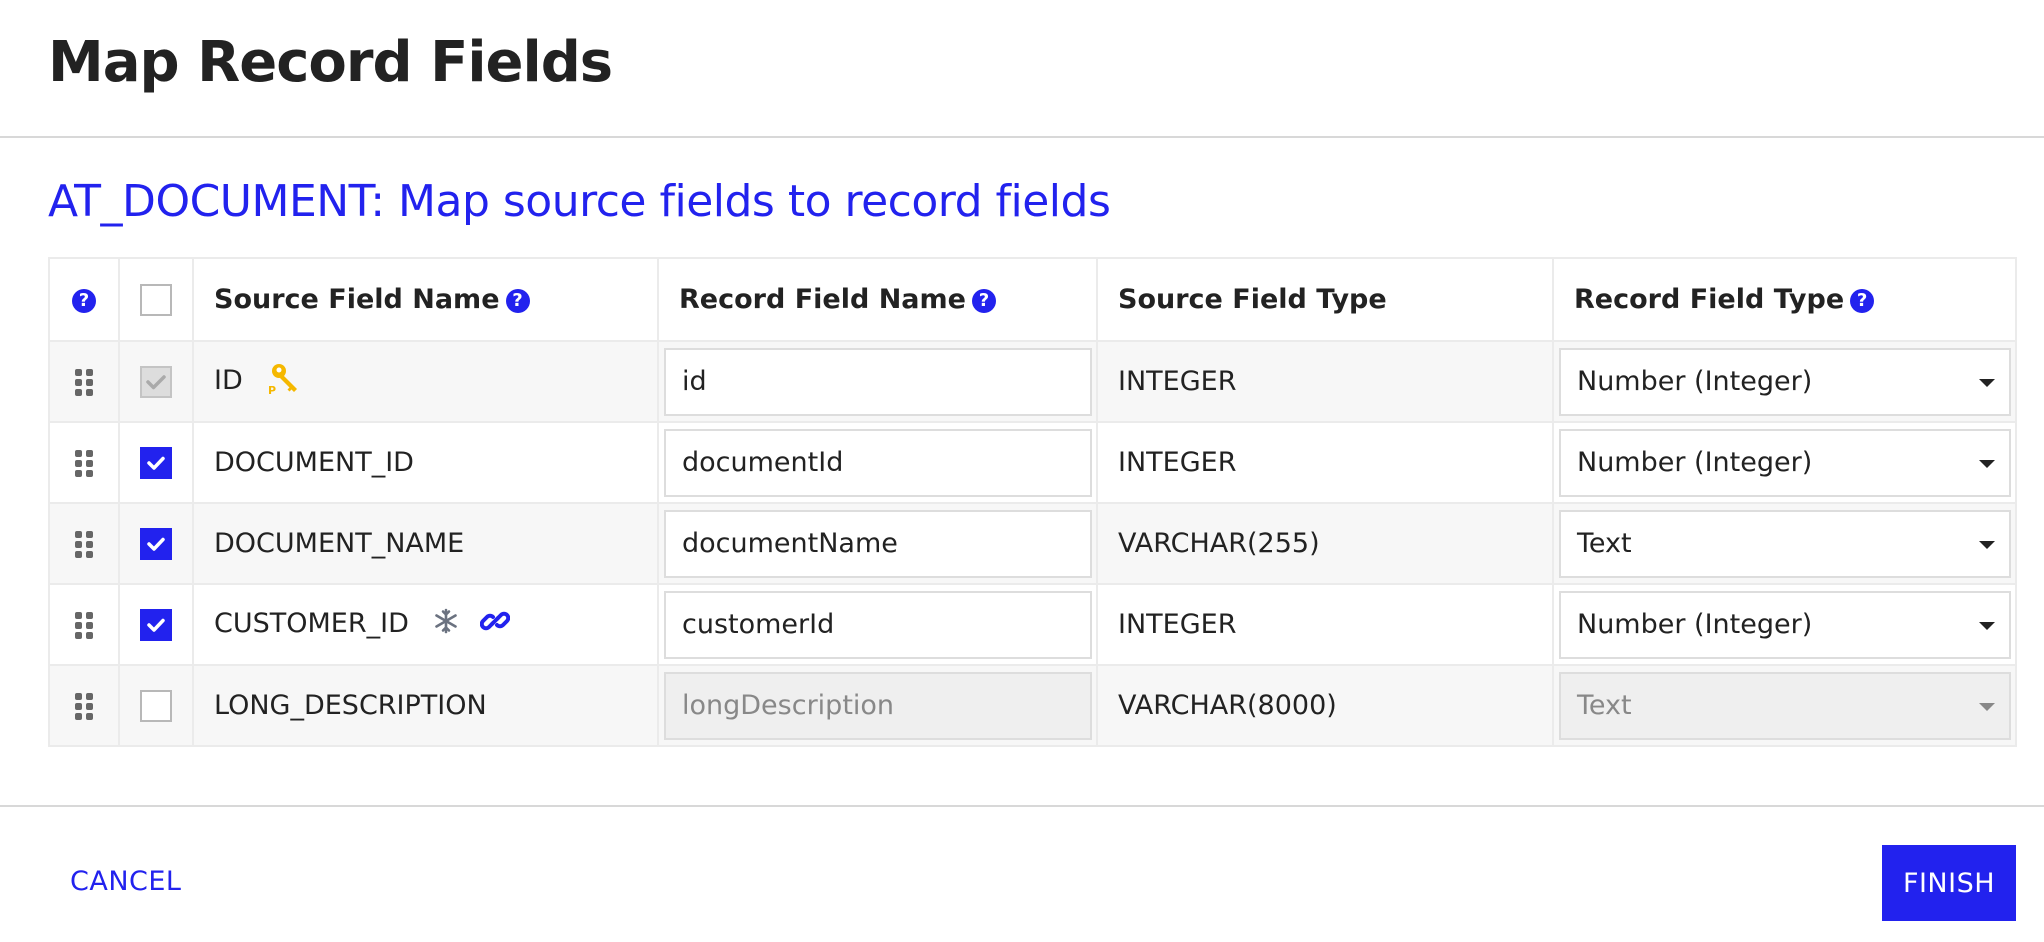 The height and width of the screenshot is (942, 2044). I want to click on header-record-field-name: Record Field Name?, so click(877, 299).